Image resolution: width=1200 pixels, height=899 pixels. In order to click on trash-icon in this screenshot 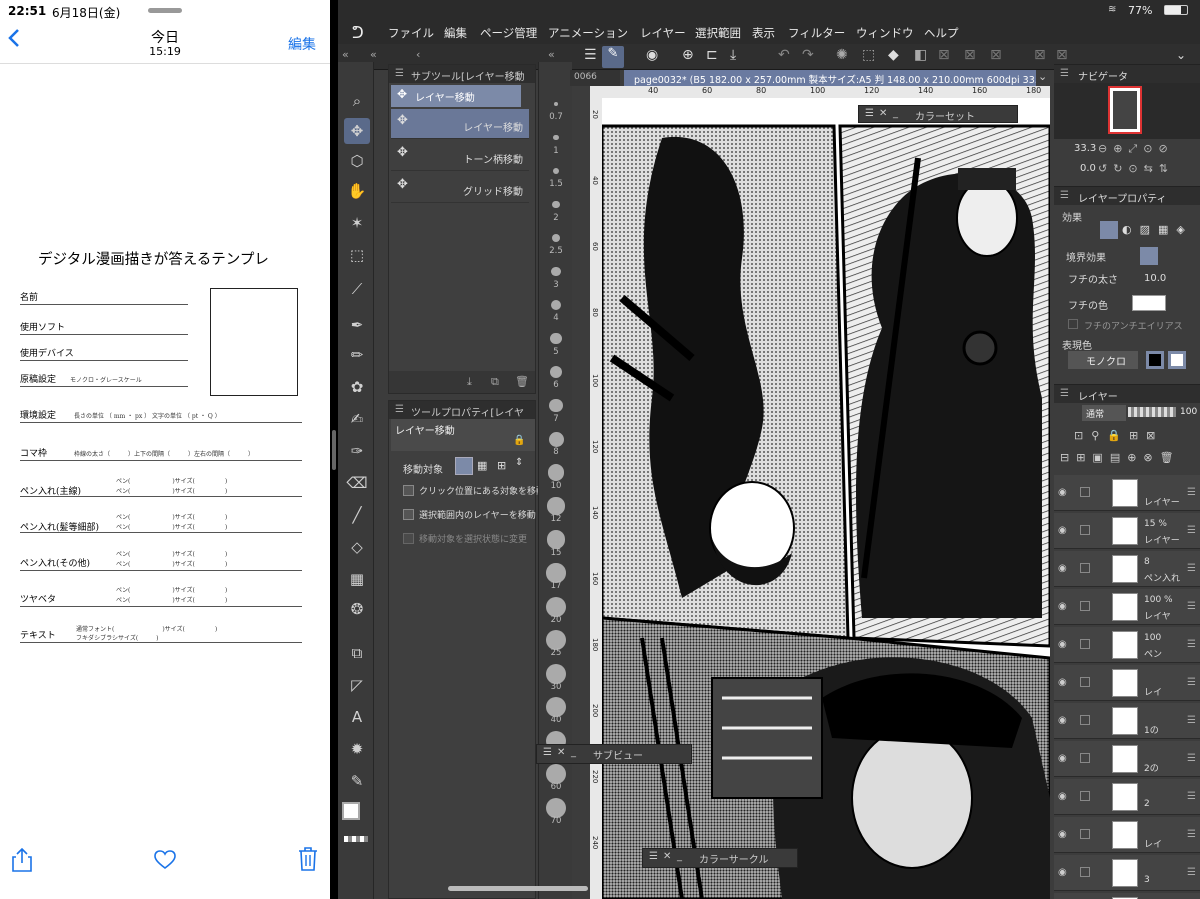, I will do `click(308, 860)`.